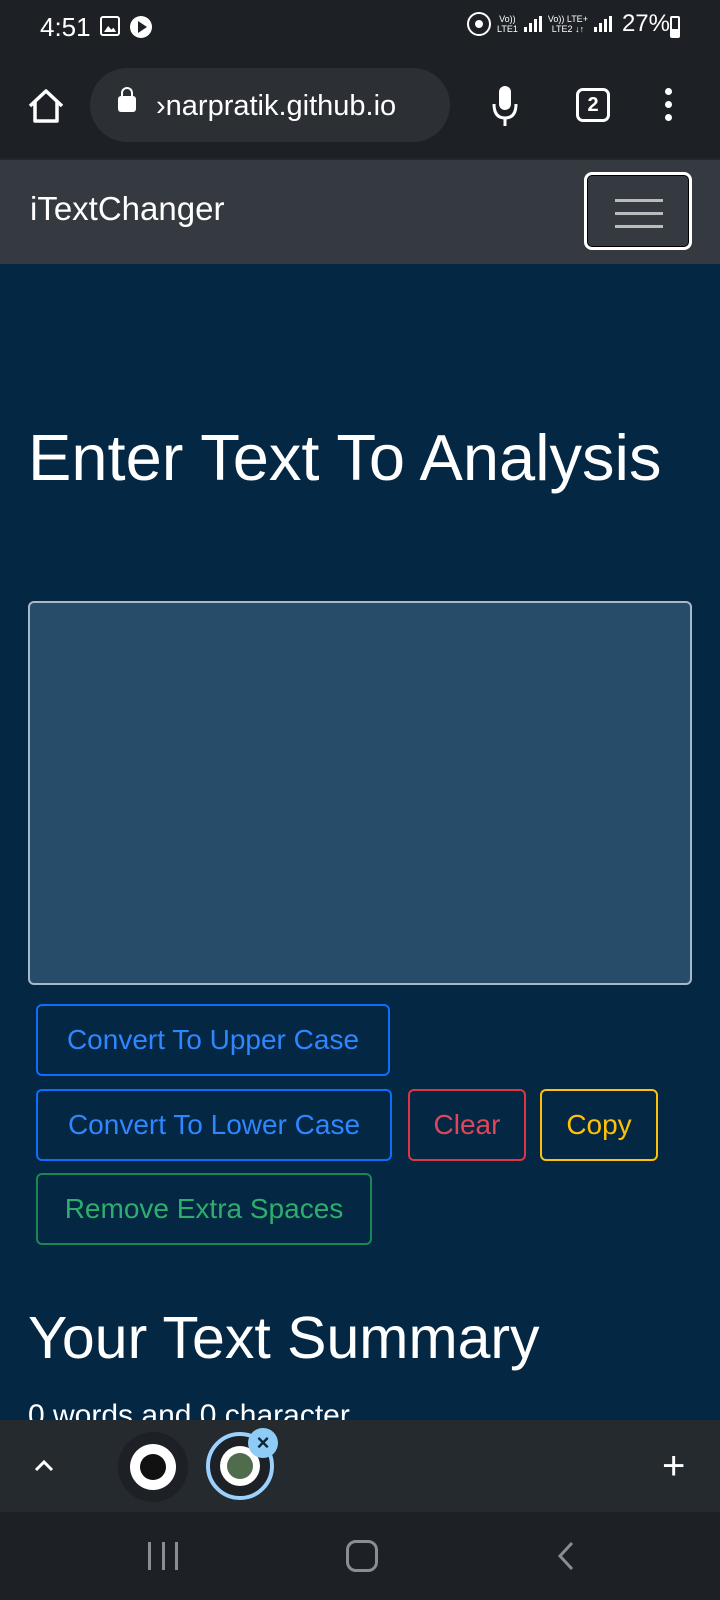  I want to click on summary-heading: Your Text Summary, so click(284, 1338).